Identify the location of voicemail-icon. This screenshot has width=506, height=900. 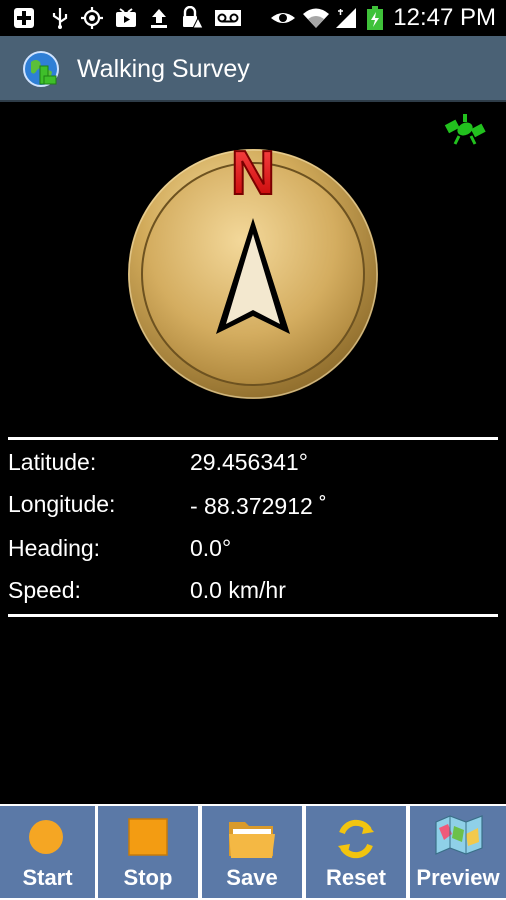
(228, 18).